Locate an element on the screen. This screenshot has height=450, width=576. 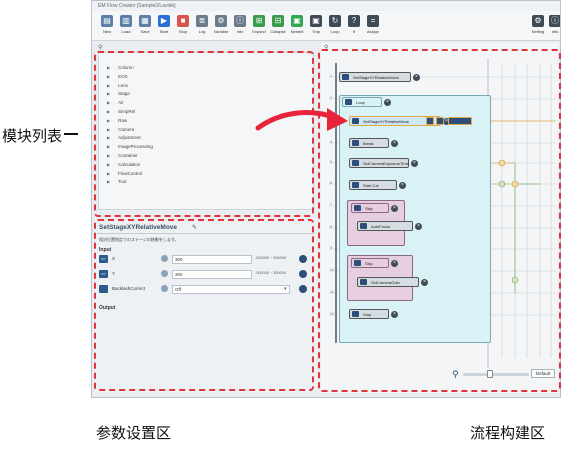
arrow-annotation is located at coordinates (301, 119).